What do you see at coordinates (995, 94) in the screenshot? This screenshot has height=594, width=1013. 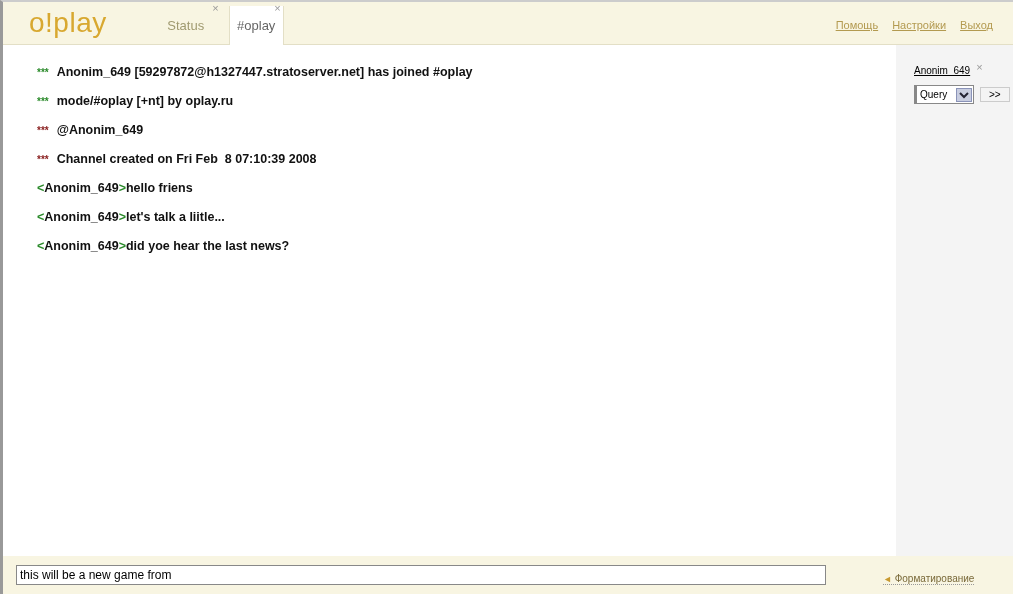 I see `go-button: >>` at bounding box center [995, 94].